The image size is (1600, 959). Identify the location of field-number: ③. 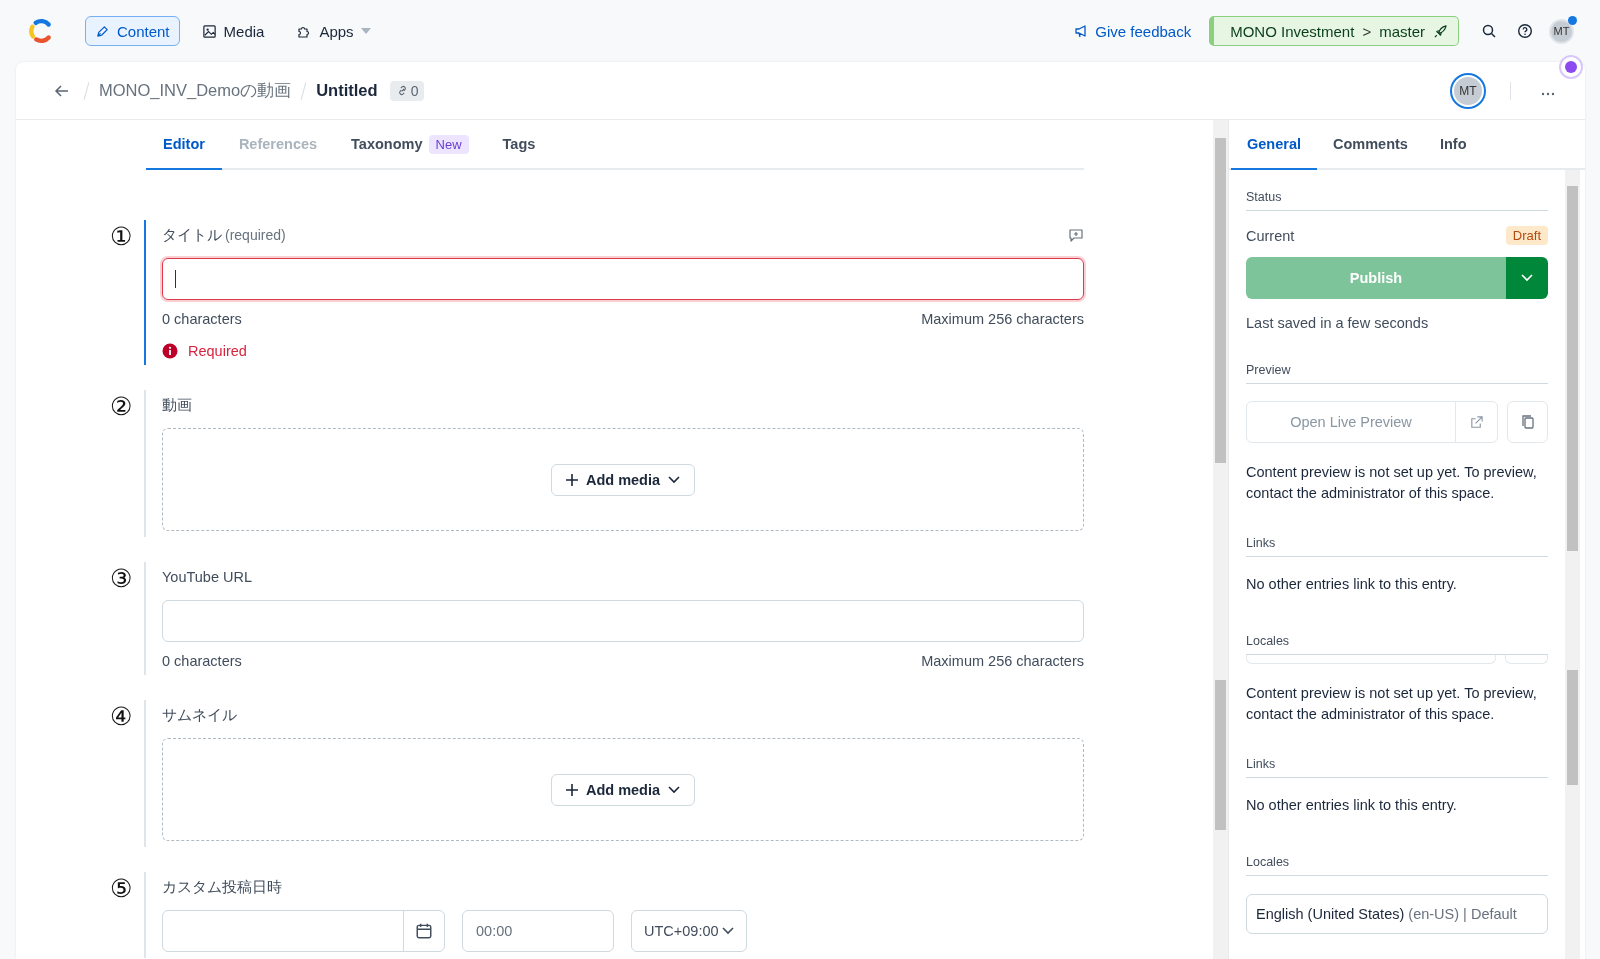
(121, 578).